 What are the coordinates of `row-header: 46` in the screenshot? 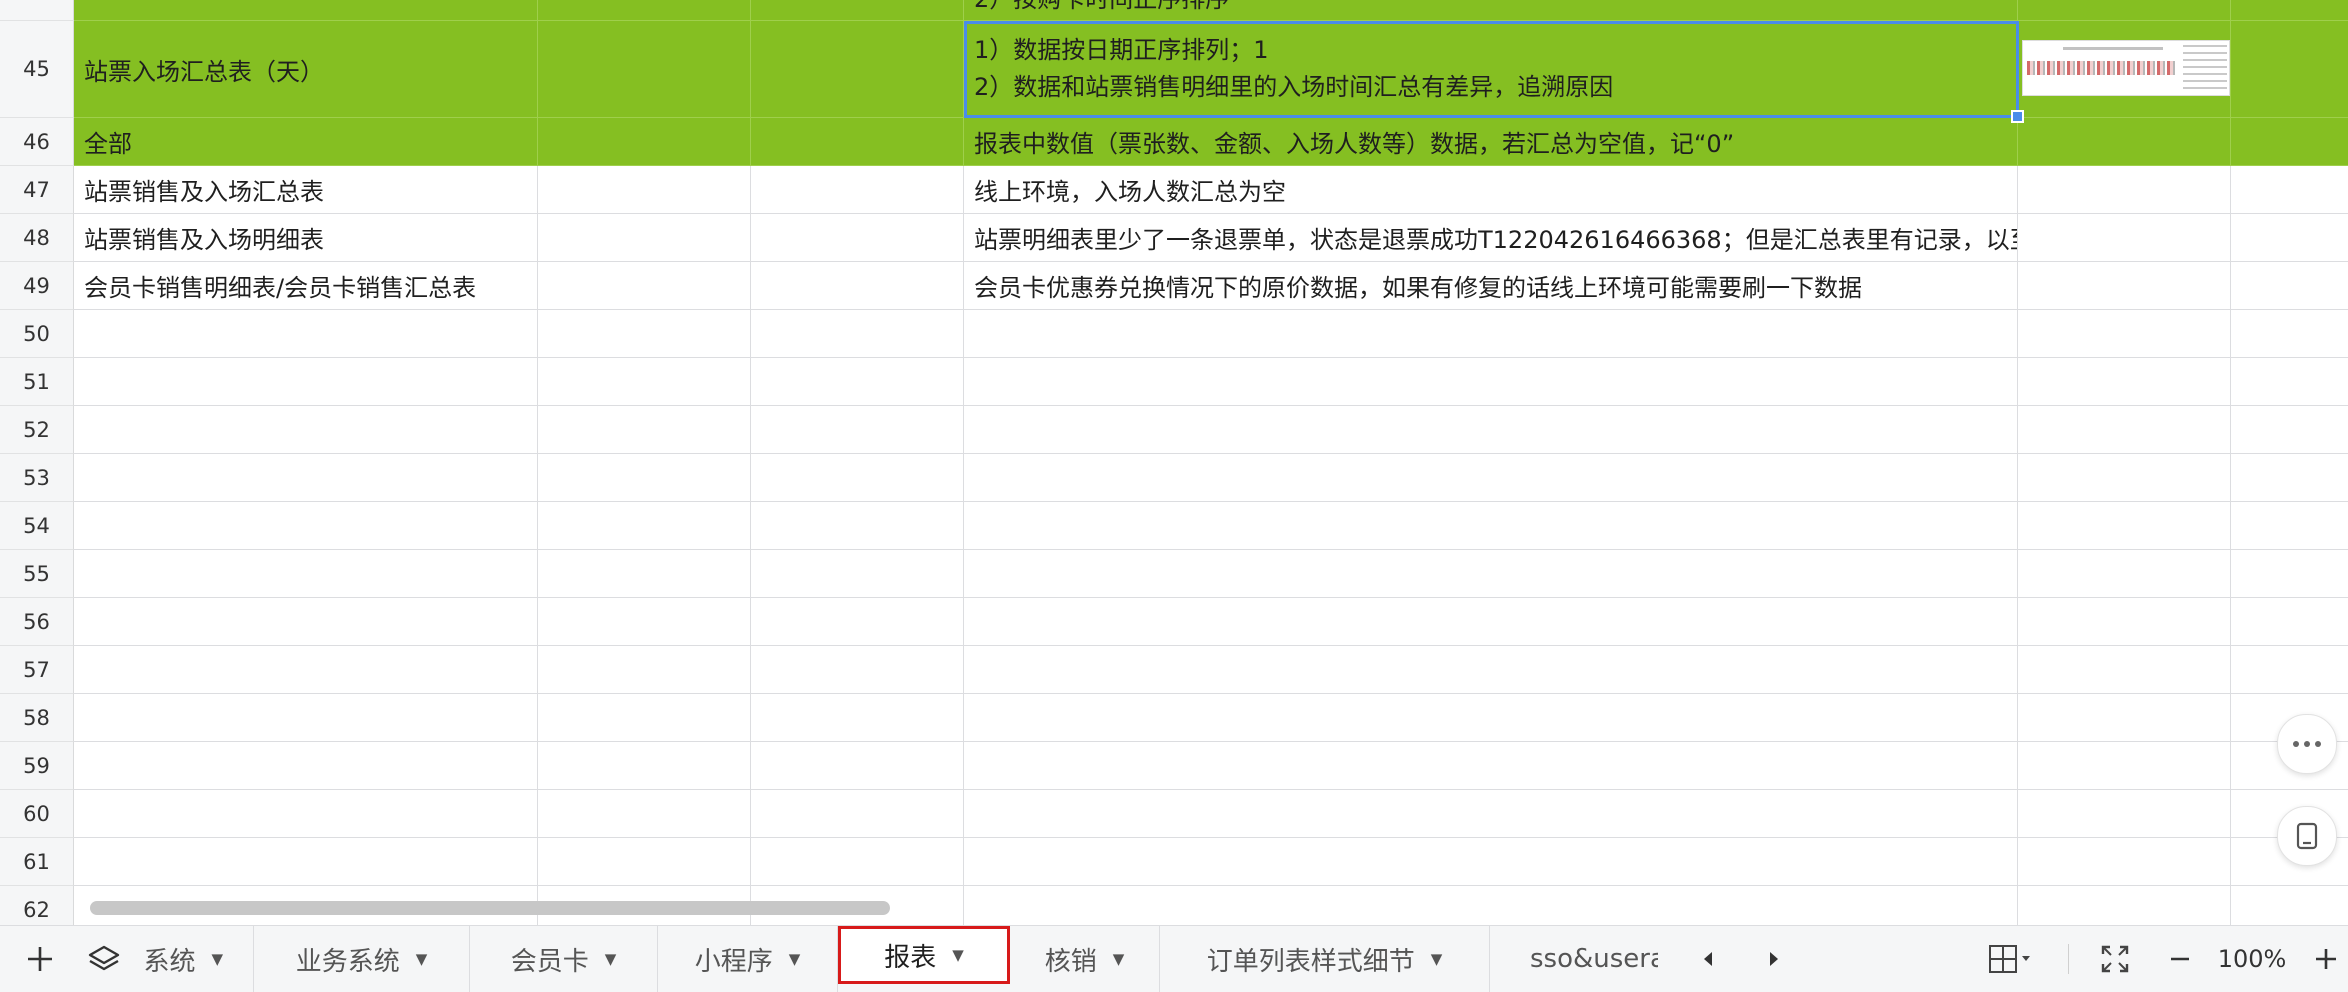 It's located at (37, 142).